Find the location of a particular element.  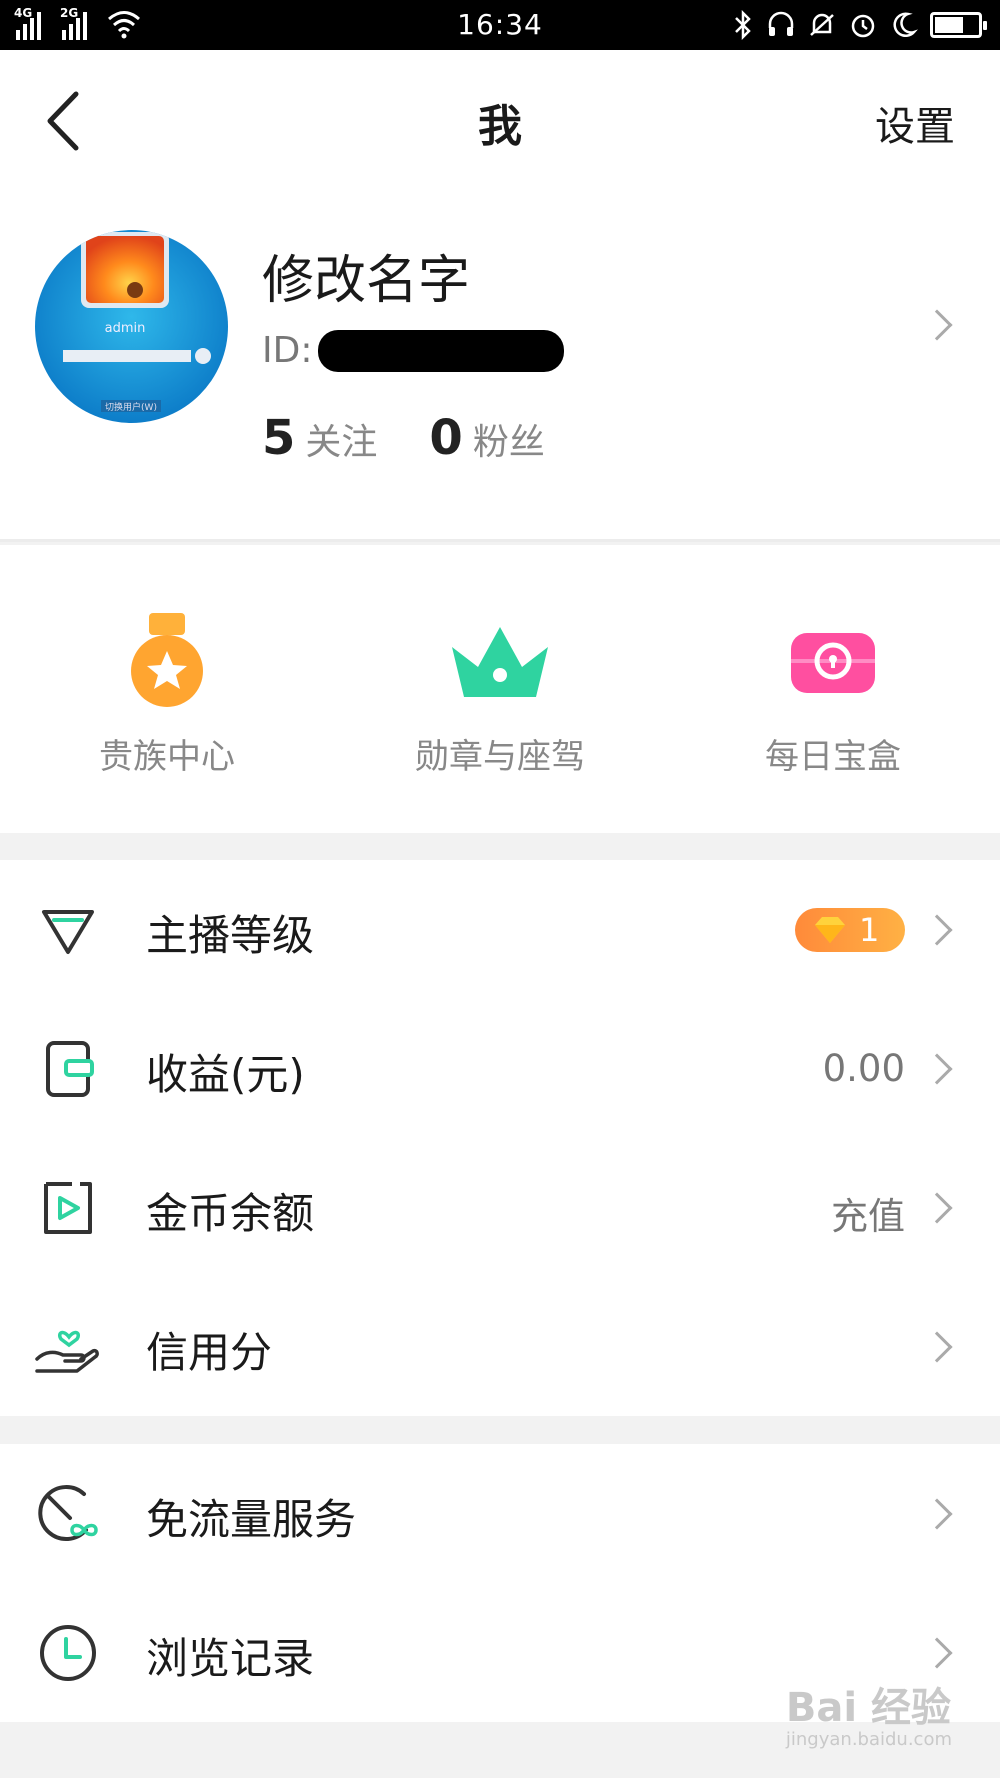

menu-item-credit-score: 信用分 is located at coordinates (500, 1346).